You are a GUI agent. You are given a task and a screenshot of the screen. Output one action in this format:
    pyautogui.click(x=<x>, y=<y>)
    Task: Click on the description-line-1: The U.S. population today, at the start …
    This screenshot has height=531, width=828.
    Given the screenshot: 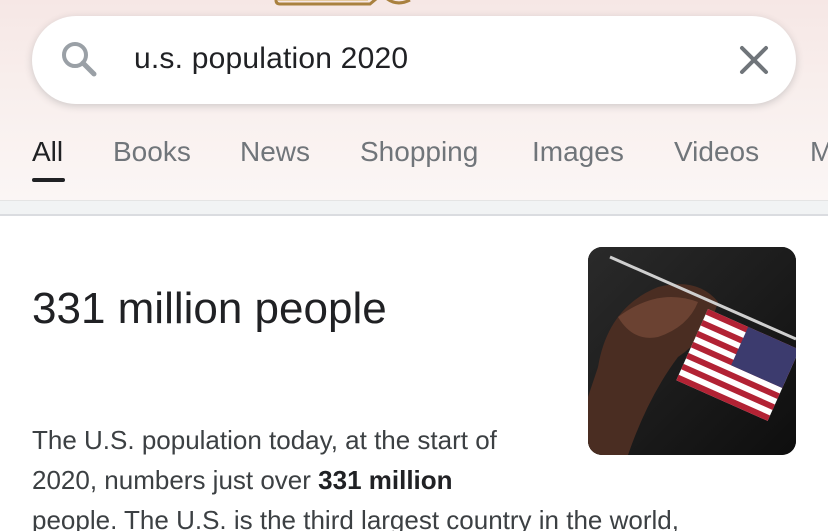 What is the action you would take?
    pyautogui.click(x=264, y=440)
    